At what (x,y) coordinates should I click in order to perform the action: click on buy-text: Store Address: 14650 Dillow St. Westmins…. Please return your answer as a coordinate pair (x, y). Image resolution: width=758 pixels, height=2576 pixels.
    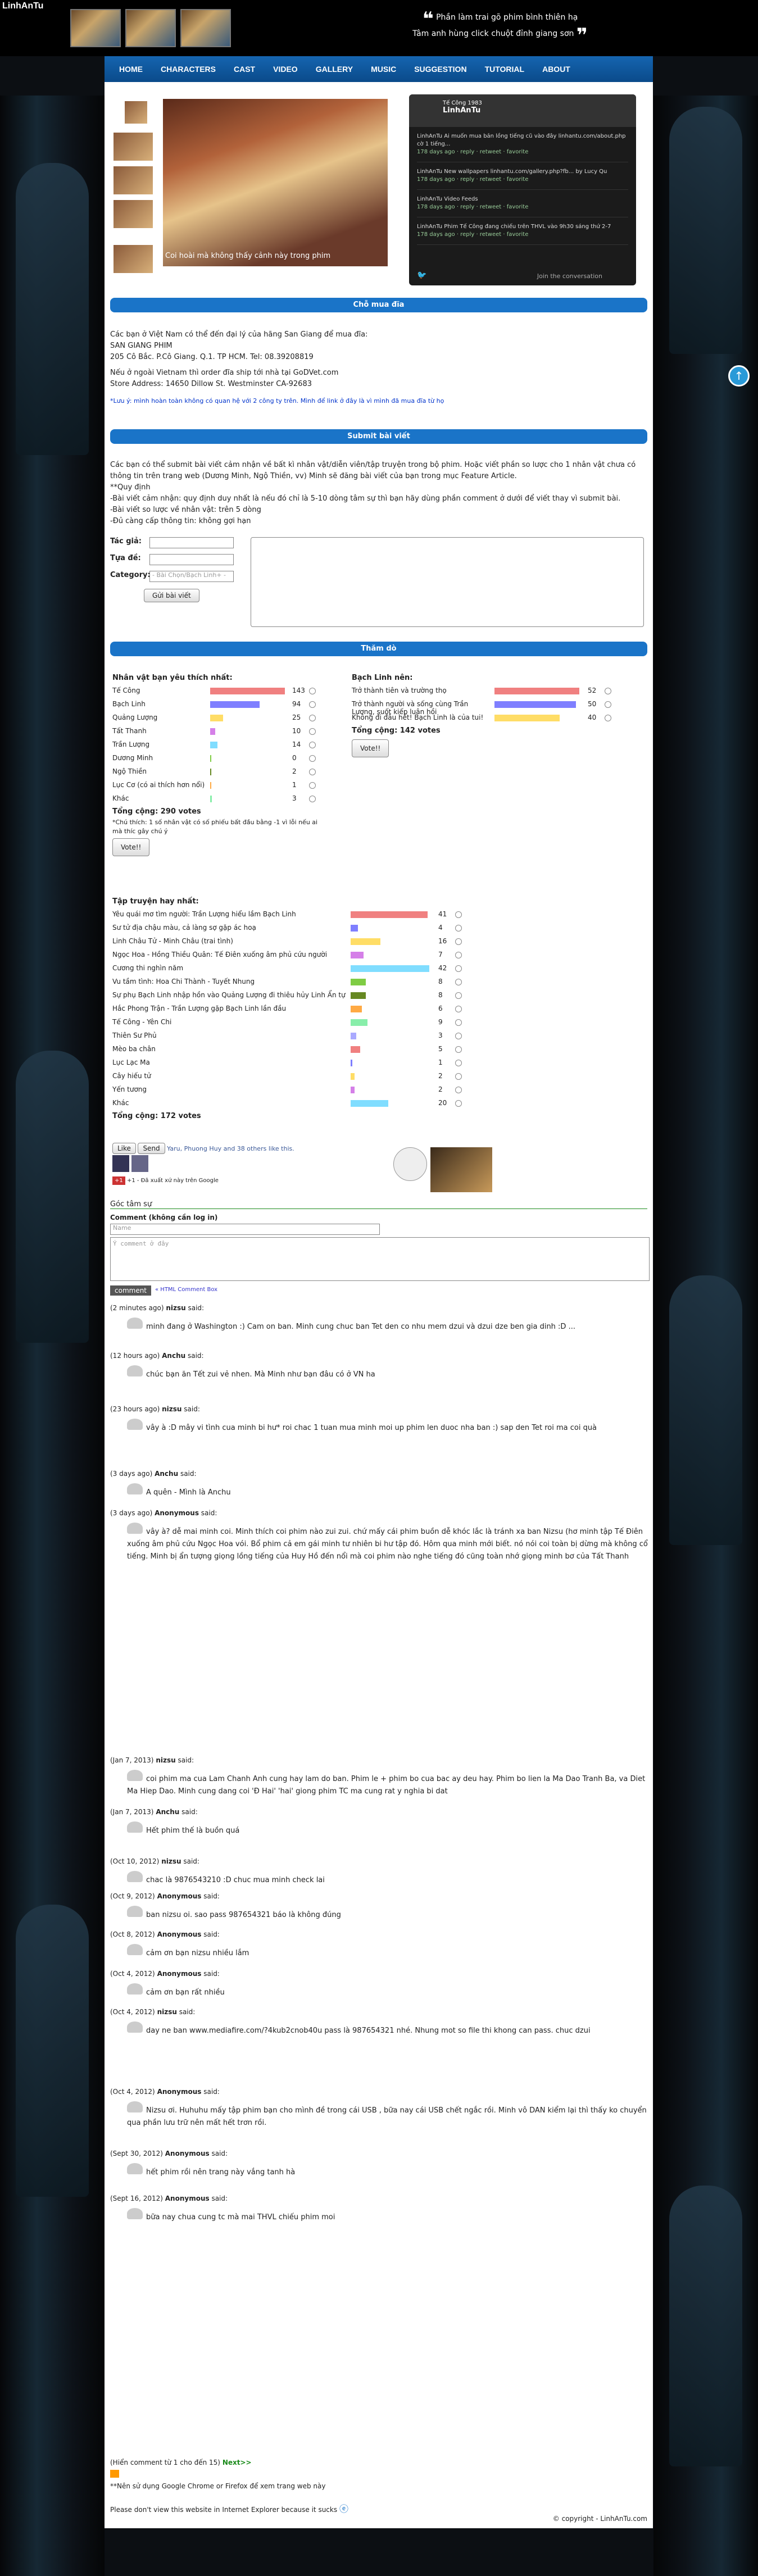
    Looking at the image, I should click on (211, 384).